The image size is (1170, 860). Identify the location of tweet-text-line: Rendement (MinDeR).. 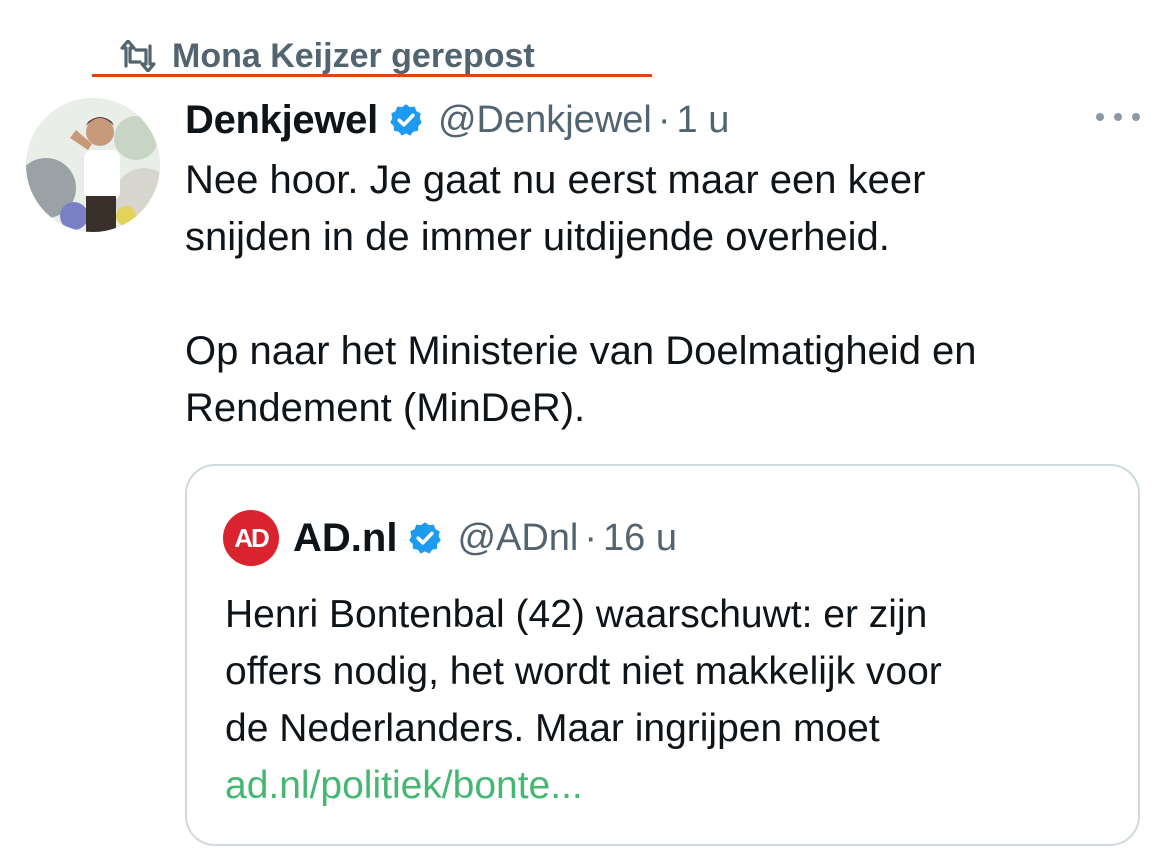
(385, 408).